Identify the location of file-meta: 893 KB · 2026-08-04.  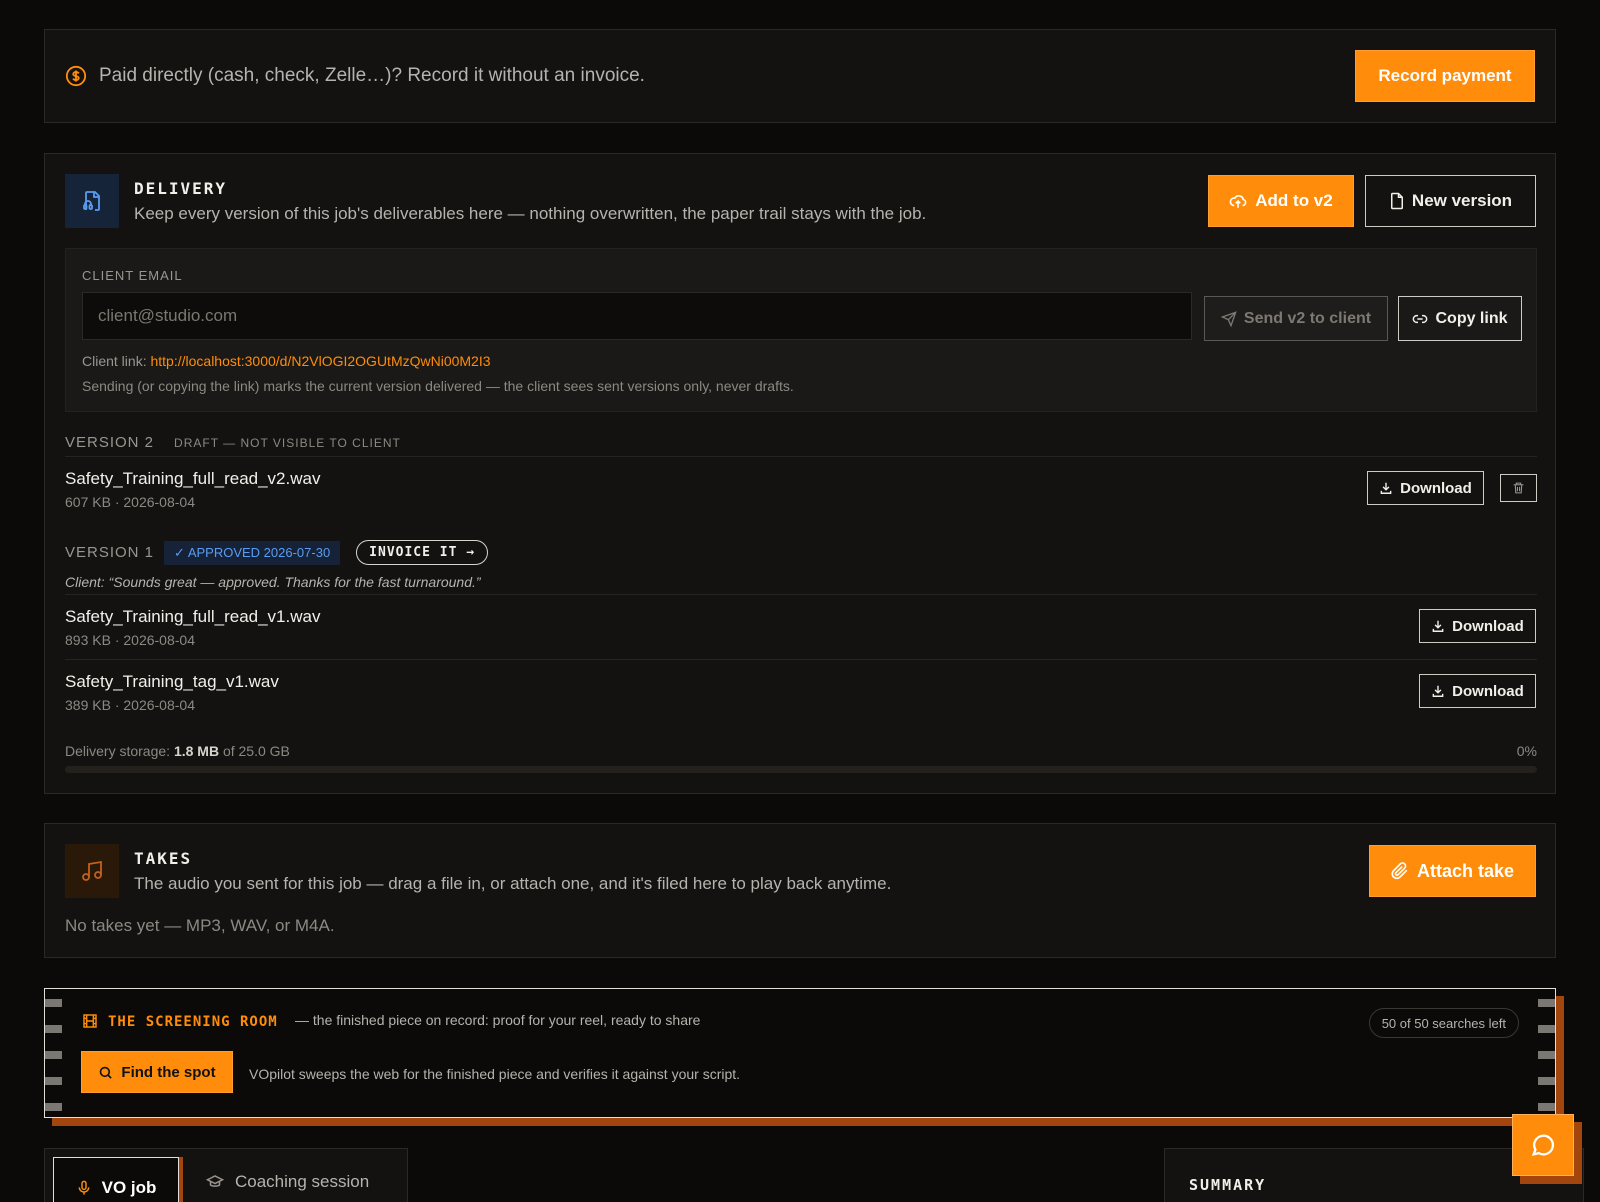
(130, 640).